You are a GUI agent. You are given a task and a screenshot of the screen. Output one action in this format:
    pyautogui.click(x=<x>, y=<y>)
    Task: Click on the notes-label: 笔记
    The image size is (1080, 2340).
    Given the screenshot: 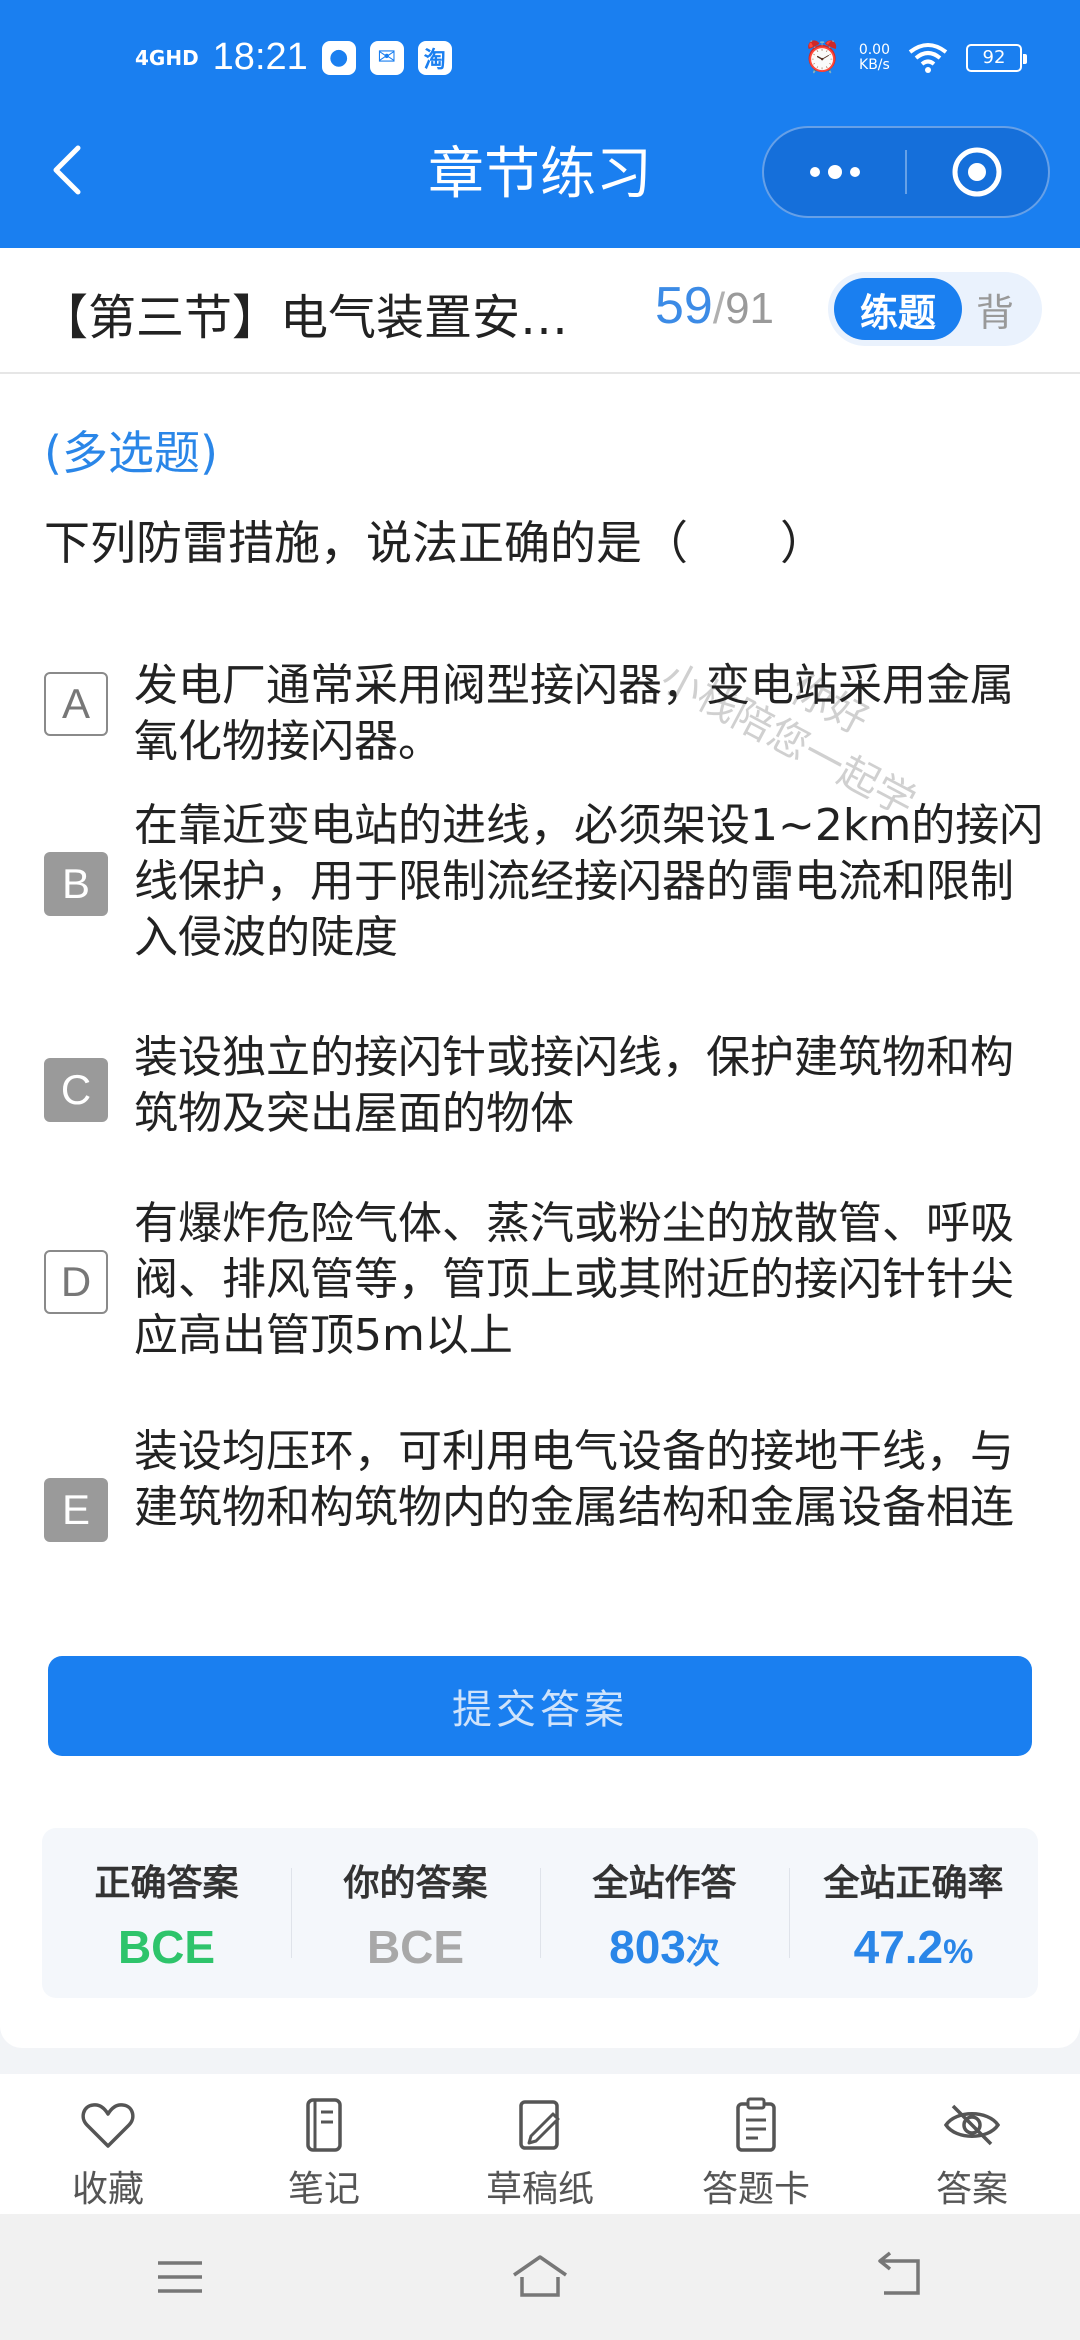 What is the action you would take?
    pyautogui.click(x=323, y=2189)
    